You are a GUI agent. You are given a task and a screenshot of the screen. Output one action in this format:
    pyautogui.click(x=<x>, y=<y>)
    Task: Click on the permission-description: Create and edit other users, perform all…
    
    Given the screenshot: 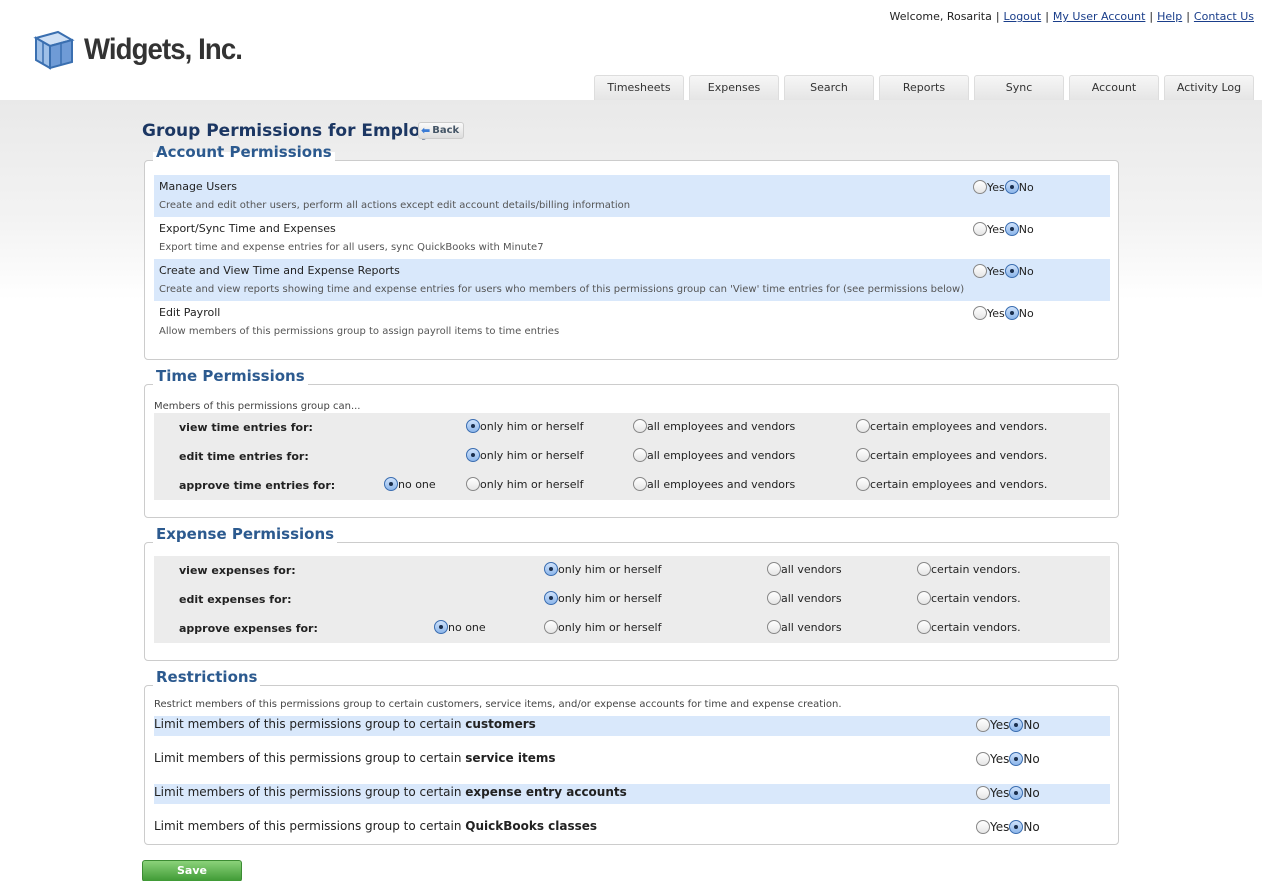 What is the action you would take?
    pyautogui.click(x=395, y=205)
    